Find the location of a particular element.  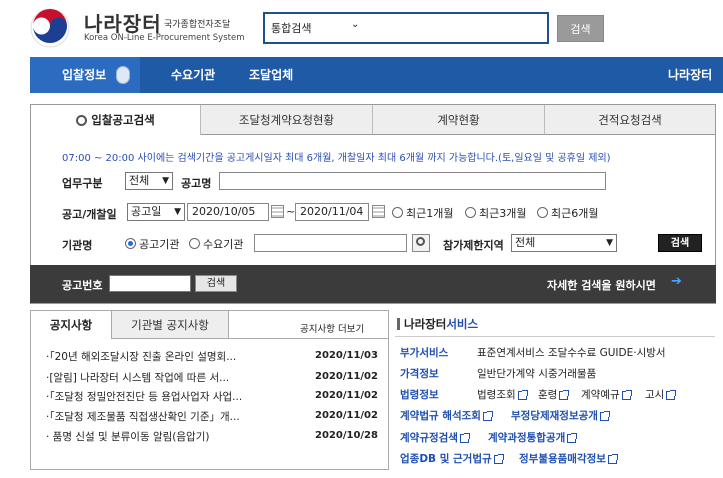

region-label: 참가제한지역 is located at coordinates (473, 245).